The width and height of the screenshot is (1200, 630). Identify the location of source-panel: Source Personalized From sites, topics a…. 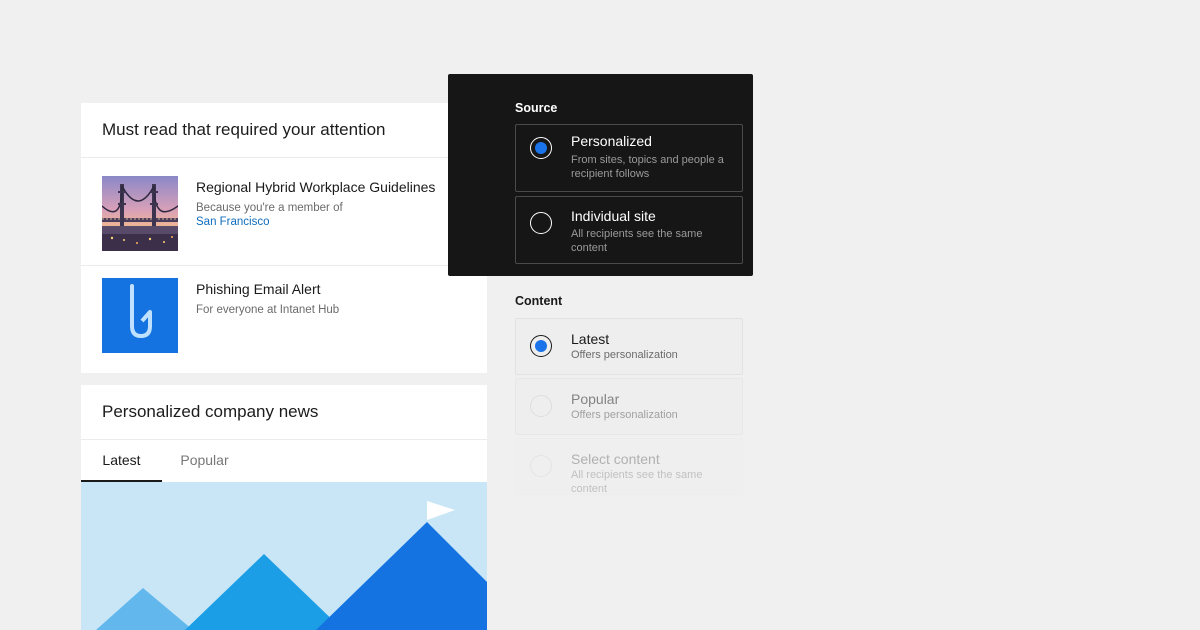
(600, 175).